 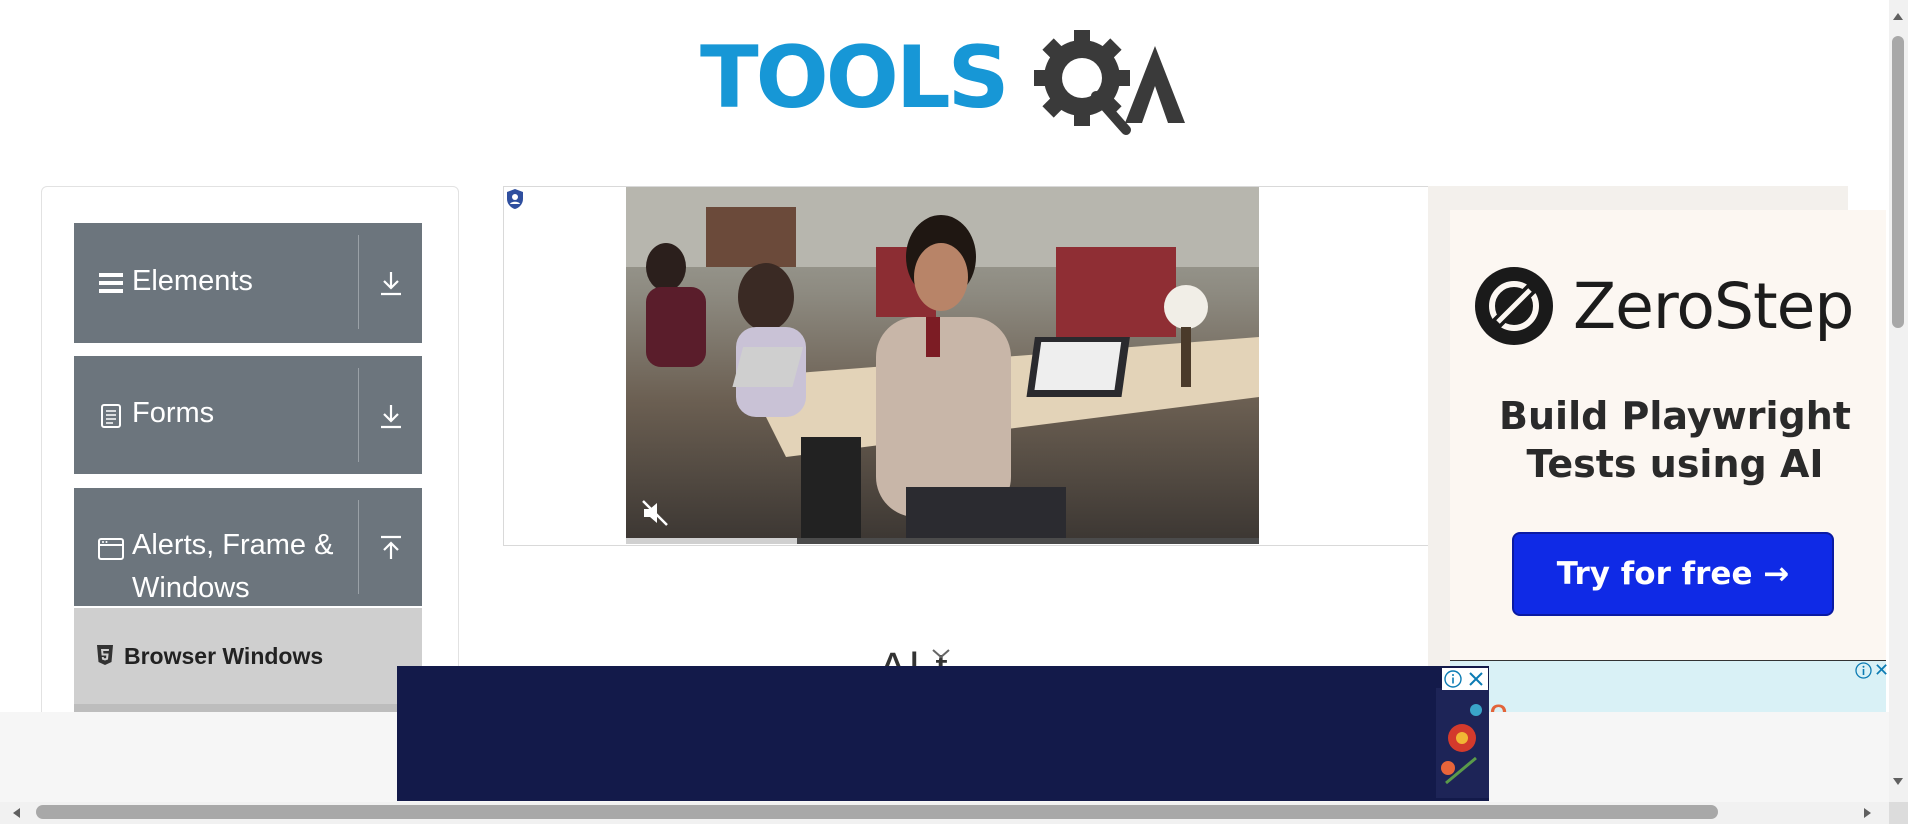 What do you see at coordinates (1675, 416) in the screenshot?
I see `headline-line: Build Playwright` at bounding box center [1675, 416].